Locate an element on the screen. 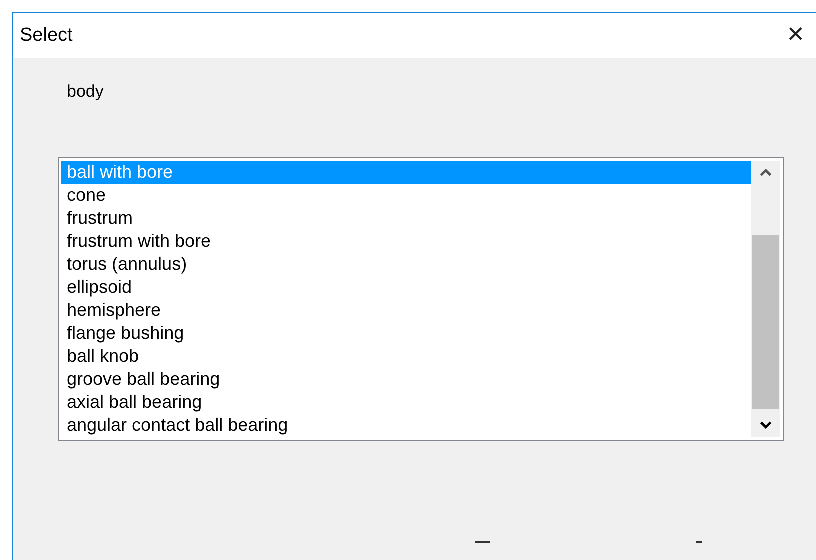 The image size is (816, 560). list-item: cone is located at coordinates (406, 195).